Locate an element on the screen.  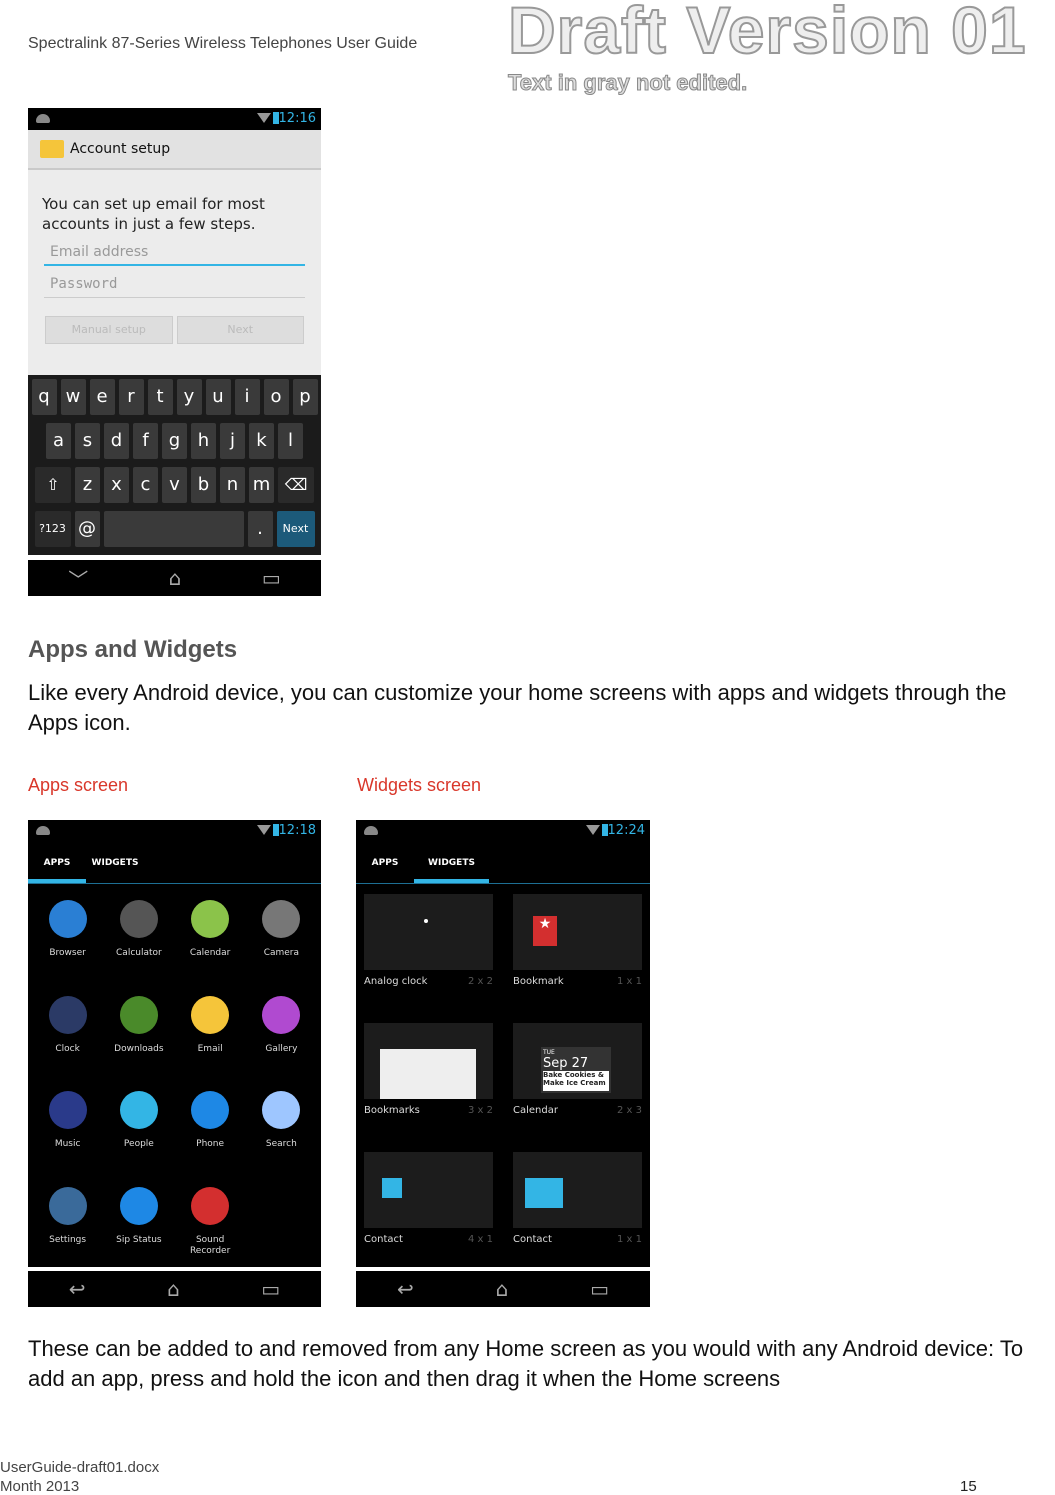
key: y is located at coordinates (189, 397).